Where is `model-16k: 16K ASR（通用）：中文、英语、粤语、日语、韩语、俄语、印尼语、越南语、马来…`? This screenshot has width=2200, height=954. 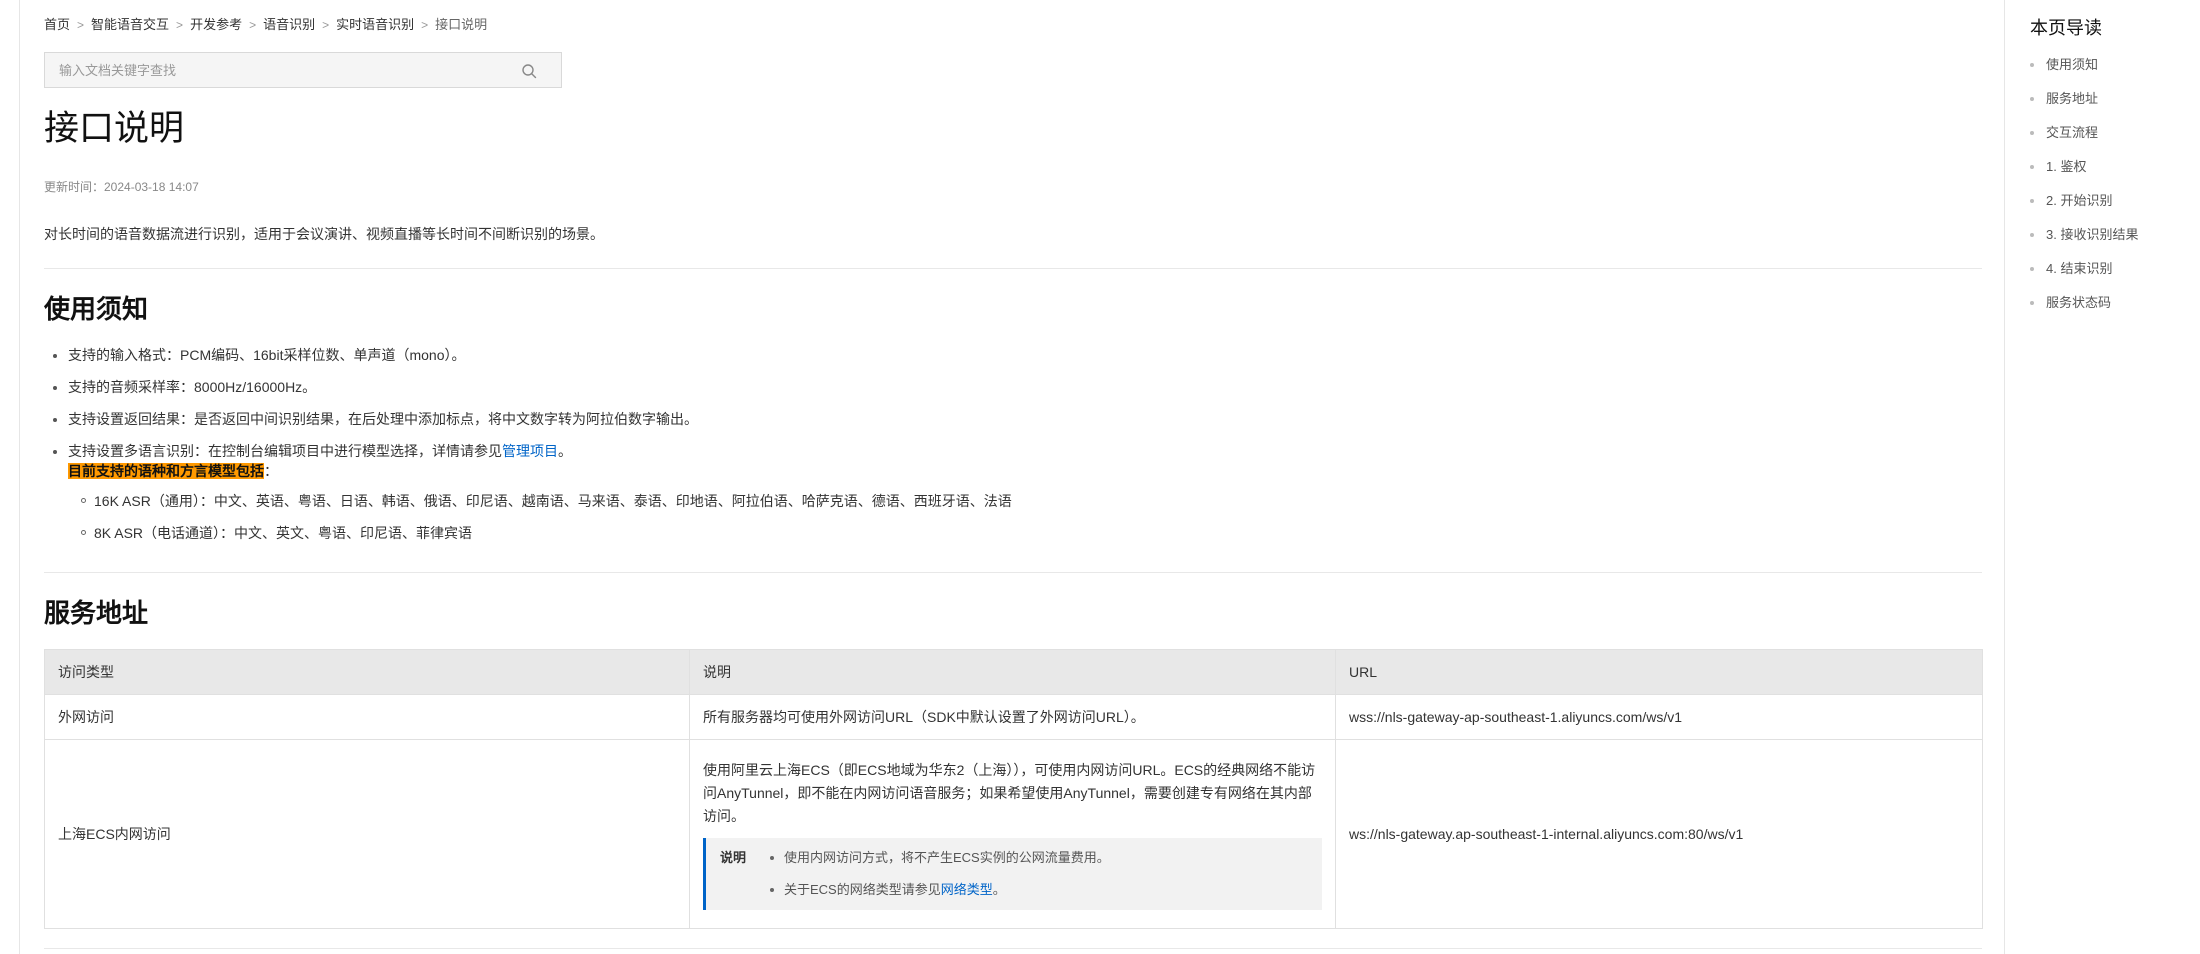 model-16k: 16K ASR（通用）：中文、英语、粤语、日语、韩语、俄语、印尼语、越南语、马来… is located at coordinates (553, 501).